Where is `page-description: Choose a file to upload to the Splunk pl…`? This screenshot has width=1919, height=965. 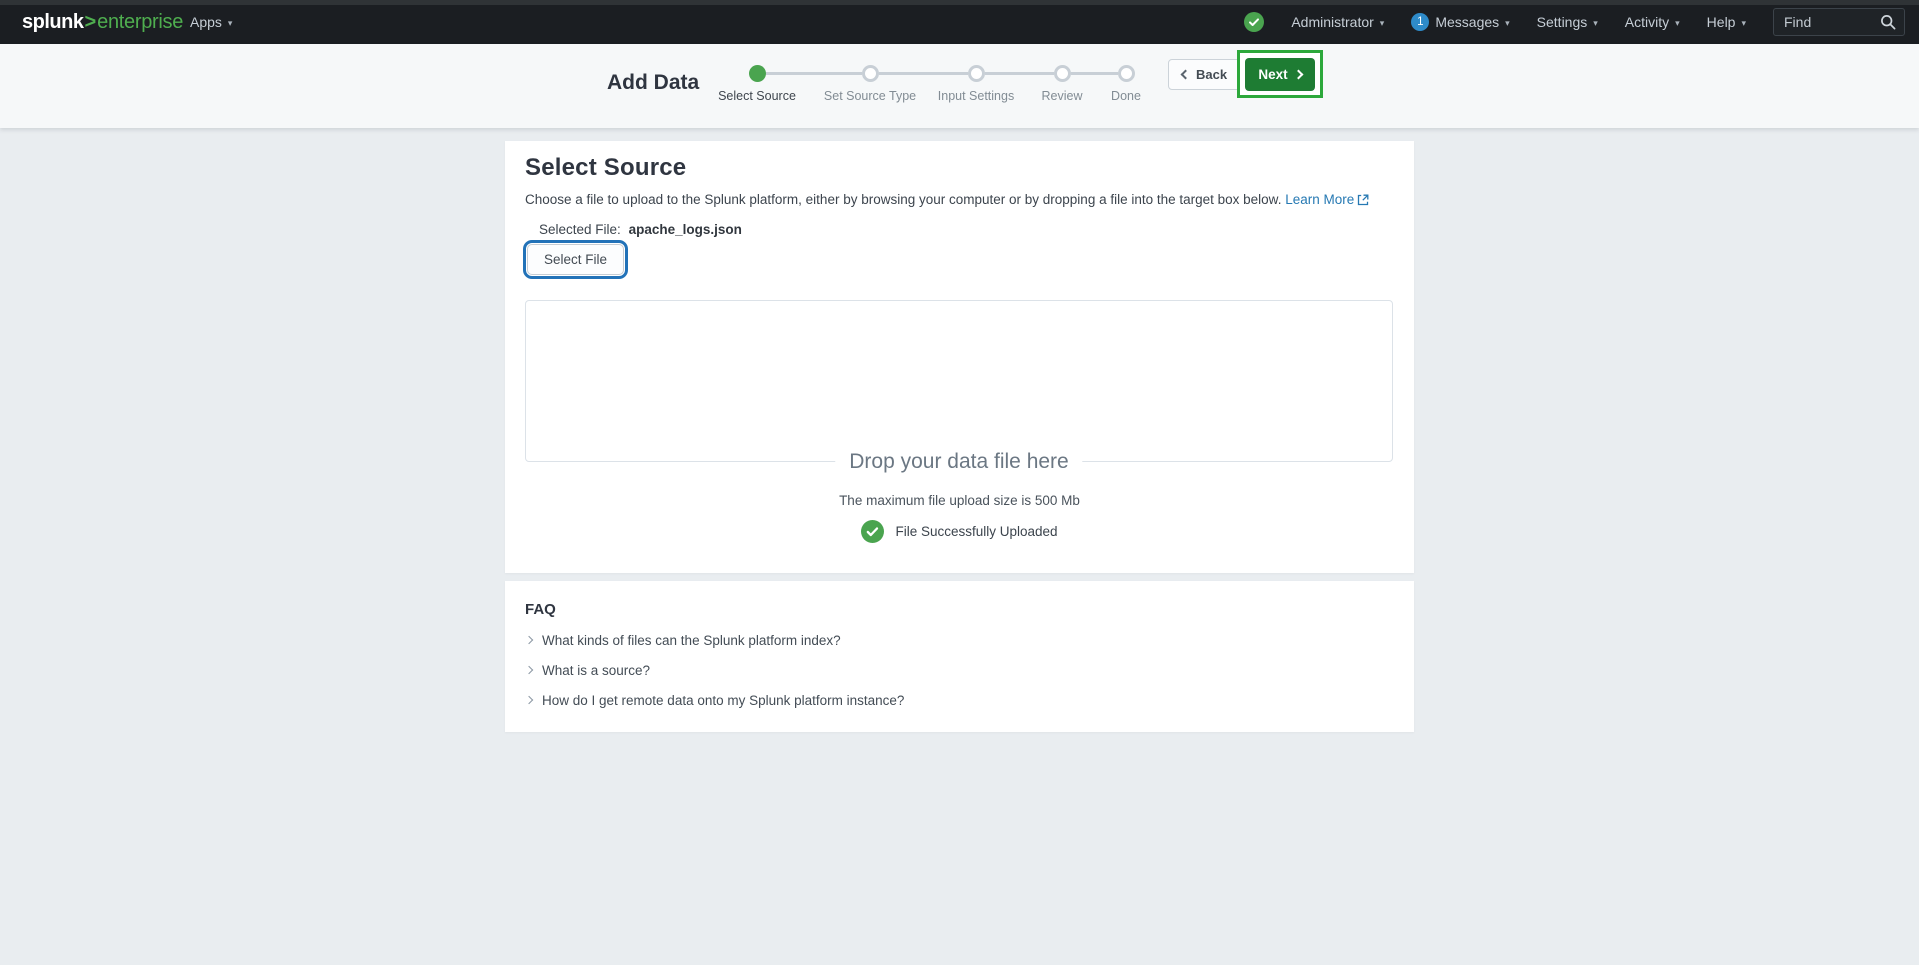
page-description: Choose a file to upload to the Splunk pl… is located at coordinates (947, 199).